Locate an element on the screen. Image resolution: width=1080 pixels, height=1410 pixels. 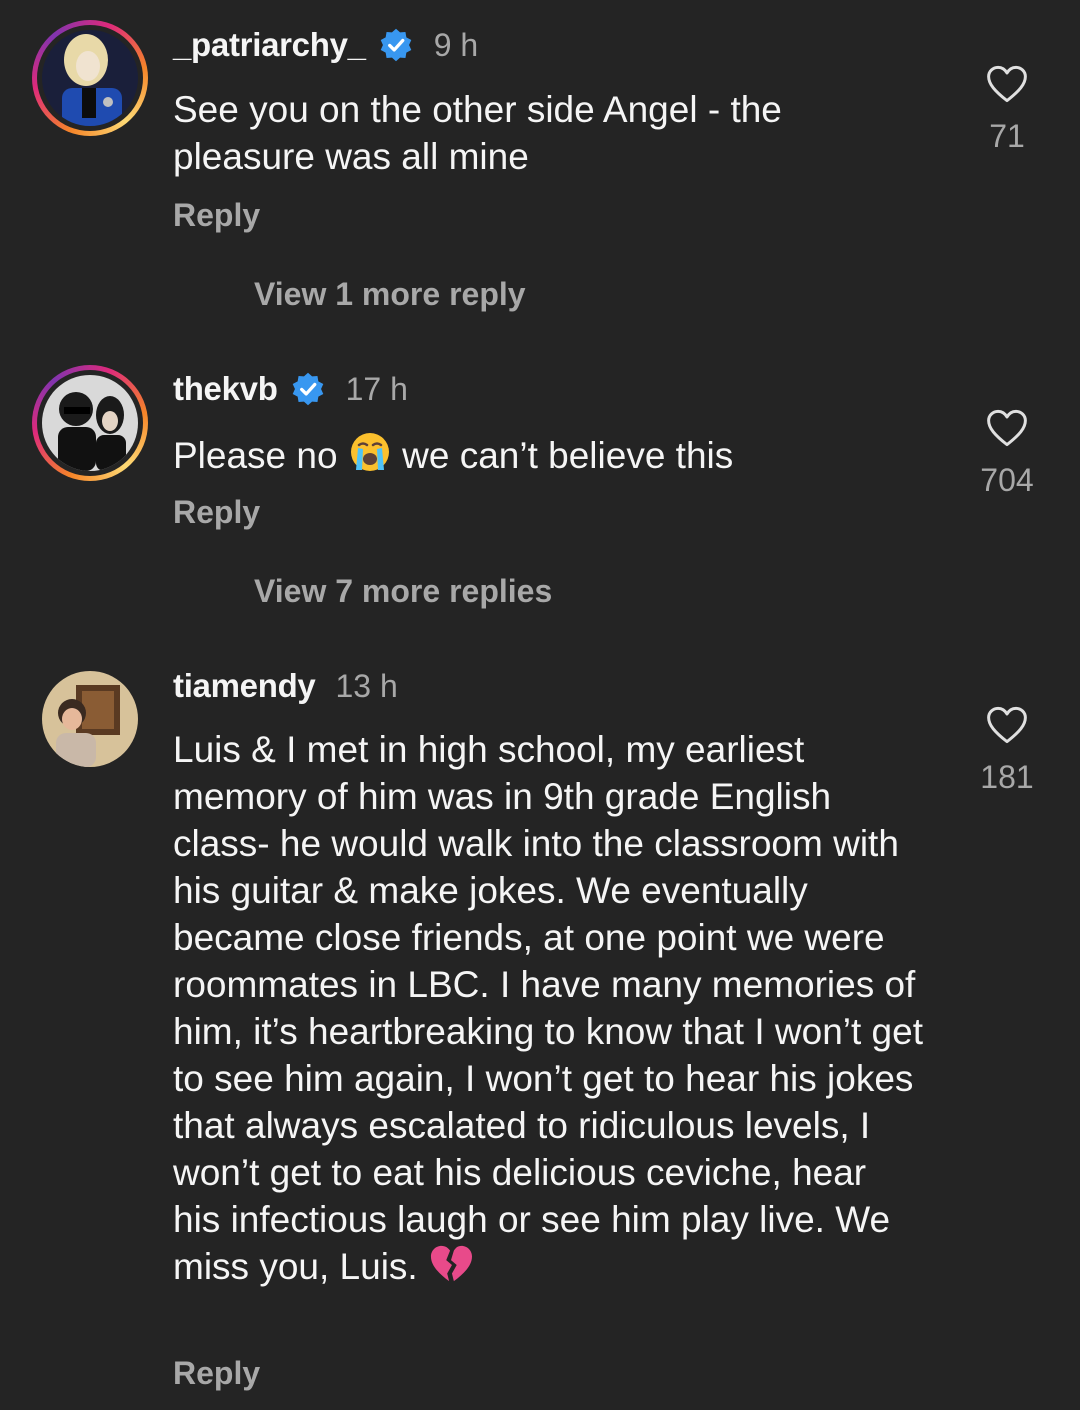
avatar-patriarchy is located at coordinates (90, 78).